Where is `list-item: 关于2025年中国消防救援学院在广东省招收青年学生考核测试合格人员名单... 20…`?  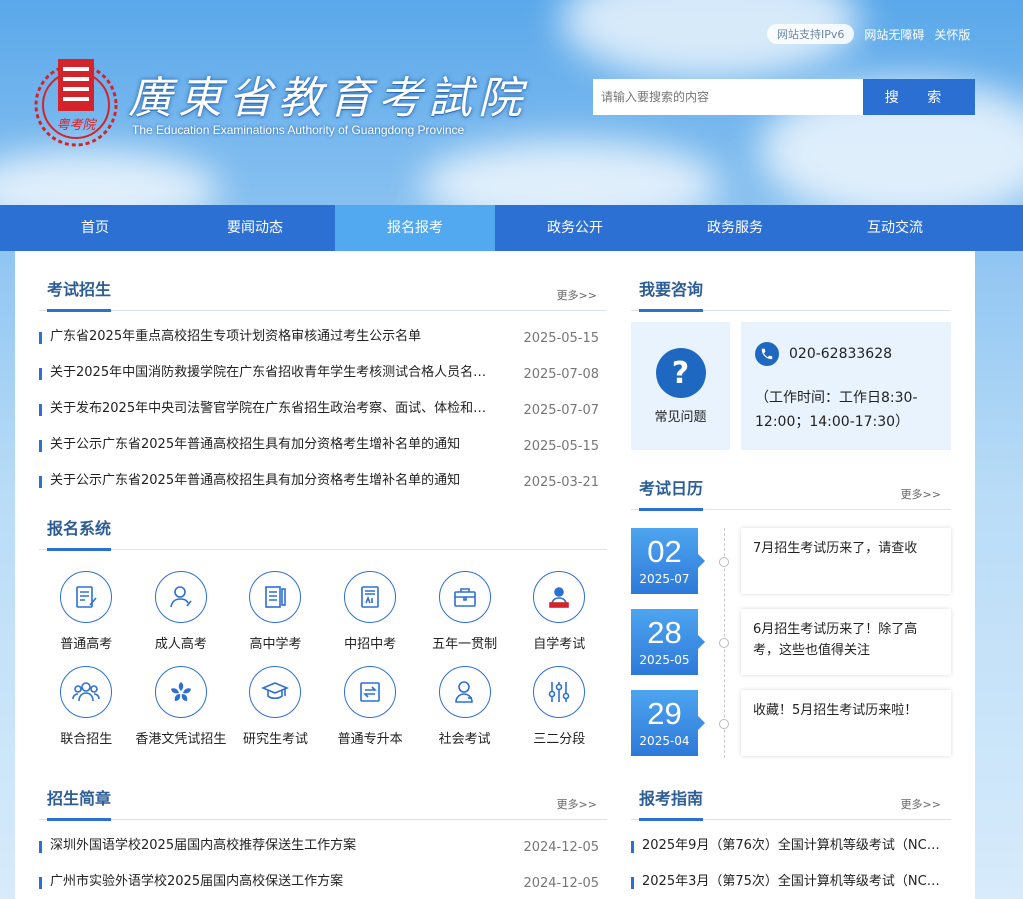 list-item: 关于2025年中国消防救援学院在广东省招收青年学生考核测试合格人员名单... 20… is located at coordinates (319, 375).